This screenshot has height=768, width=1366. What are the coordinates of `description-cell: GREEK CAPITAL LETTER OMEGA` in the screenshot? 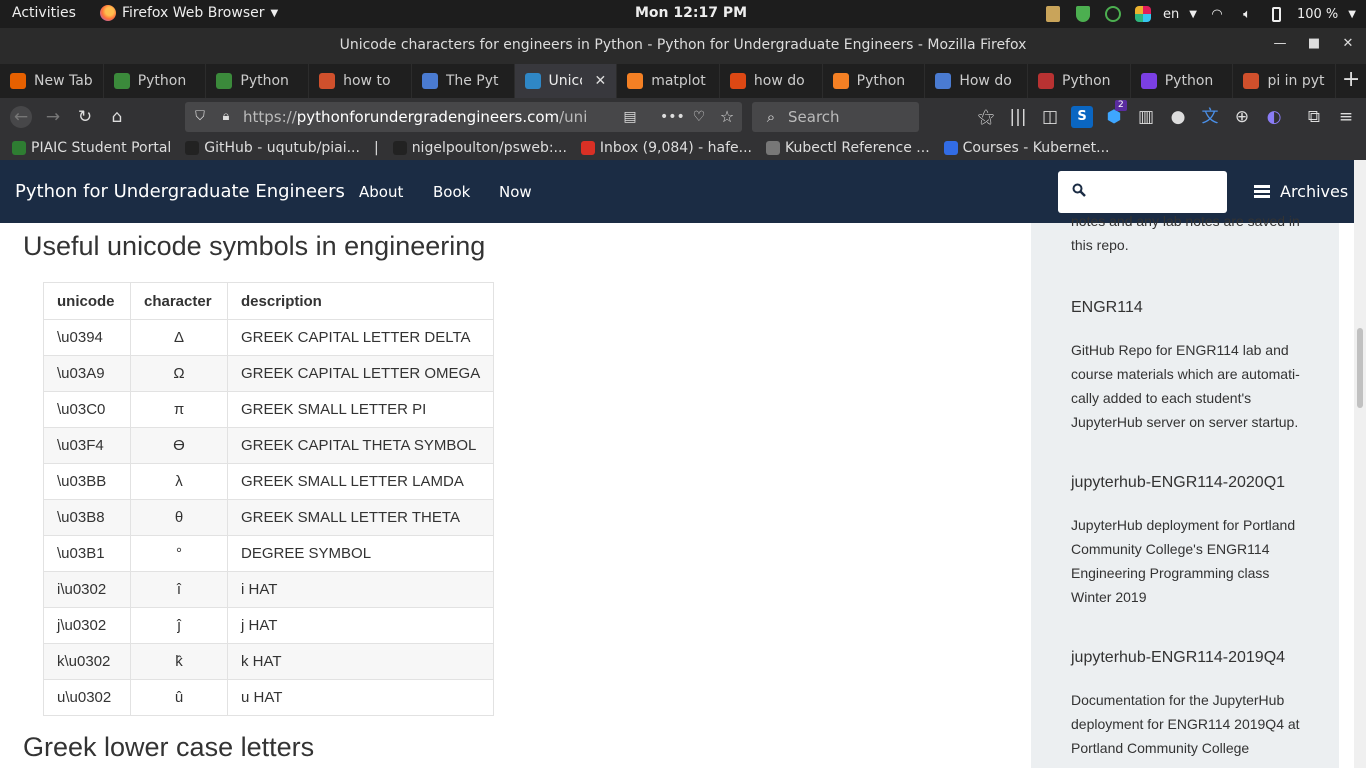 It's located at (360, 373).